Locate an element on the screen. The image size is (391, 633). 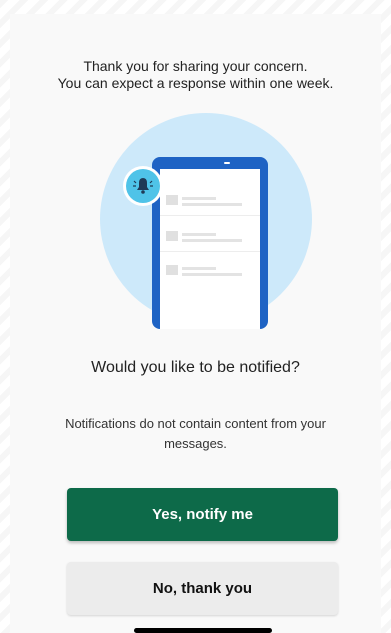
no-thanks-label: No, thank you is located at coordinates (202, 588).